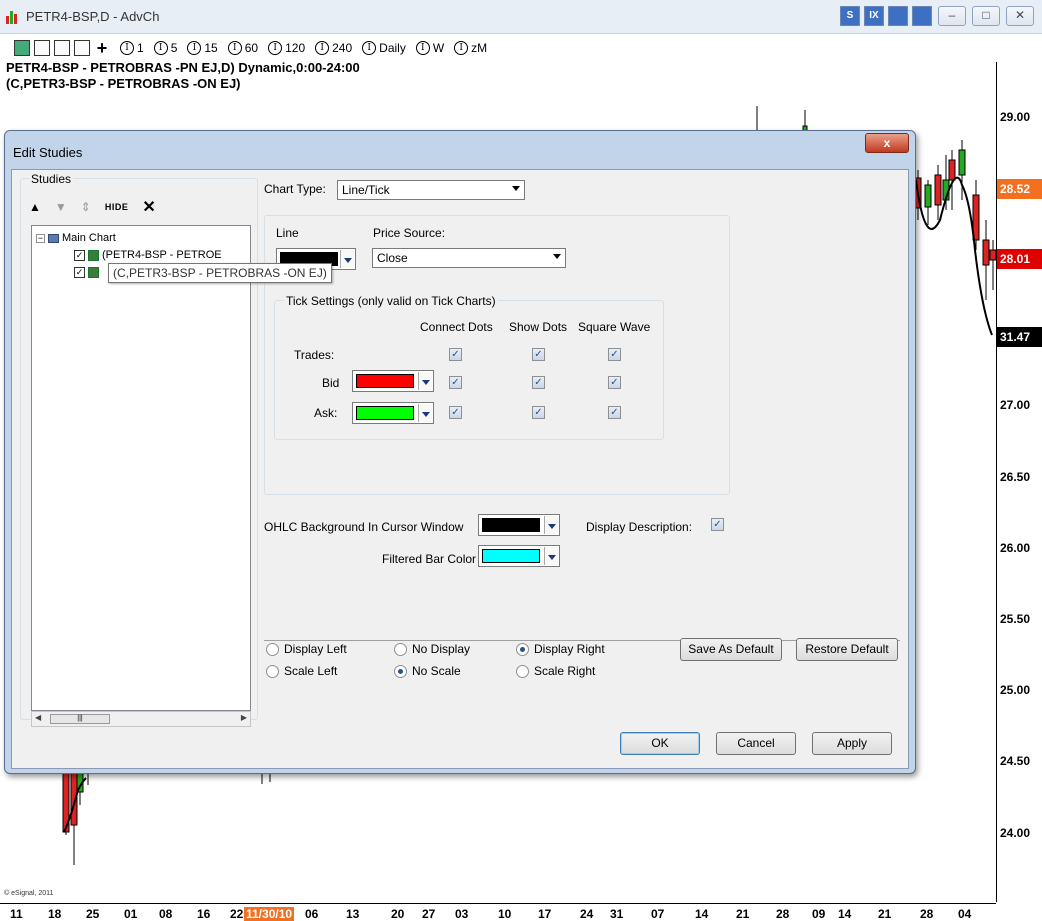 This screenshot has width=1042, height=921. Describe the element at coordinates (658, 914) in the screenshot. I see `date-label: 07` at that location.